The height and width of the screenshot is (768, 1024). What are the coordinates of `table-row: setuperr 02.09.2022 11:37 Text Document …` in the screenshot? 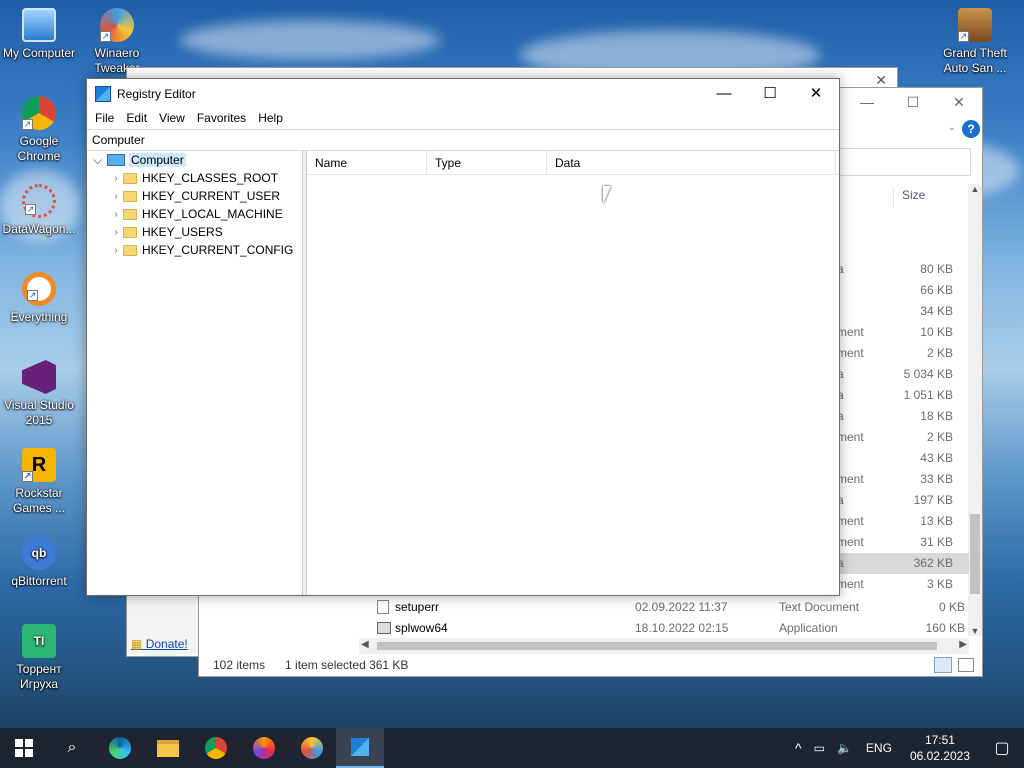 It's located at (673, 606).